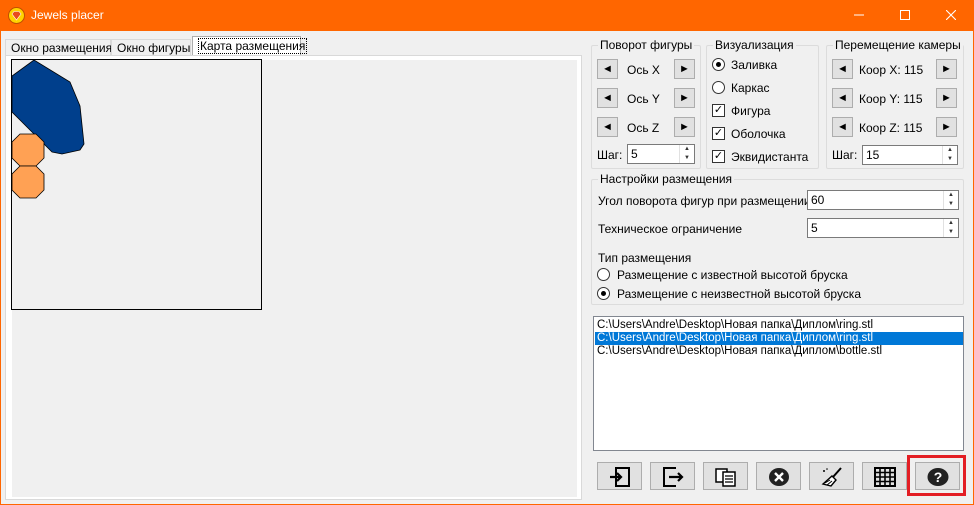 Image resolution: width=974 pixels, height=505 pixels. What do you see at coordinates (739, 294) in the screenshot?
I see `radio-unknown-height-label: Размещение с неизвестной высотой бруска` at bounding box center [739, 294].